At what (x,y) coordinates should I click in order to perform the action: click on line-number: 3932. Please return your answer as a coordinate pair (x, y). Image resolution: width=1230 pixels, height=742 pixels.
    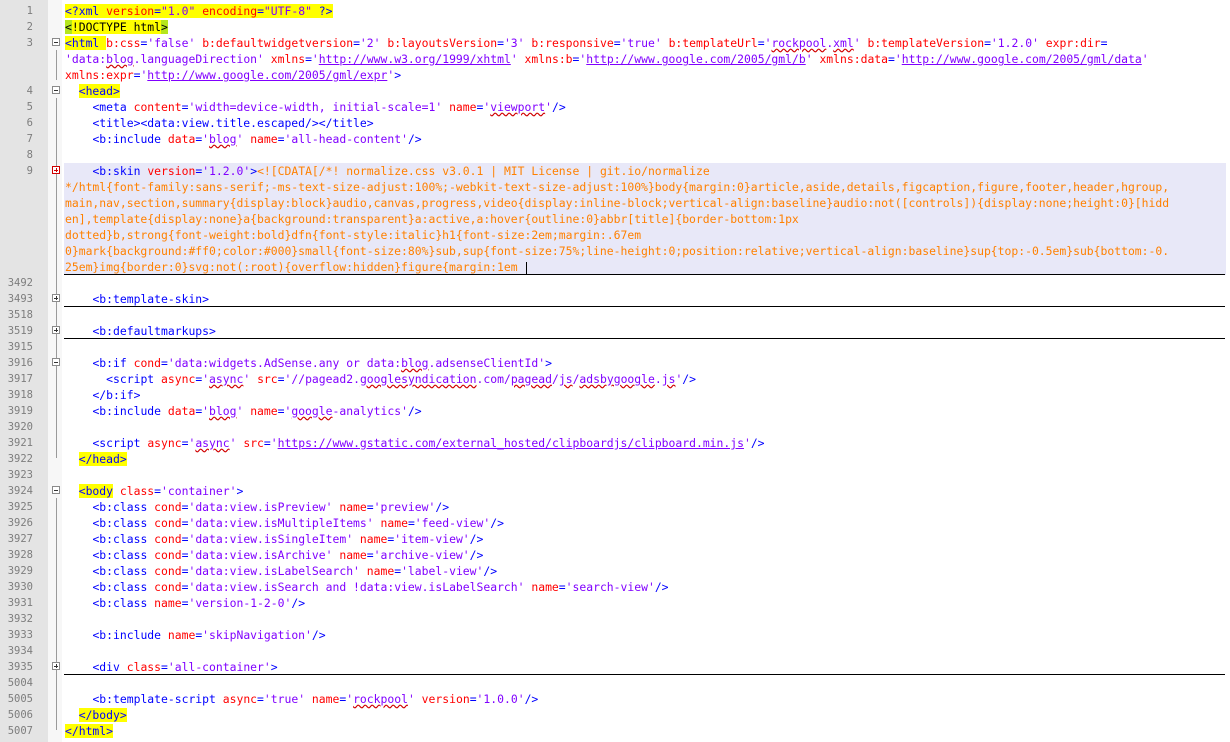
    Looking at the image, I should click on (20, 619).